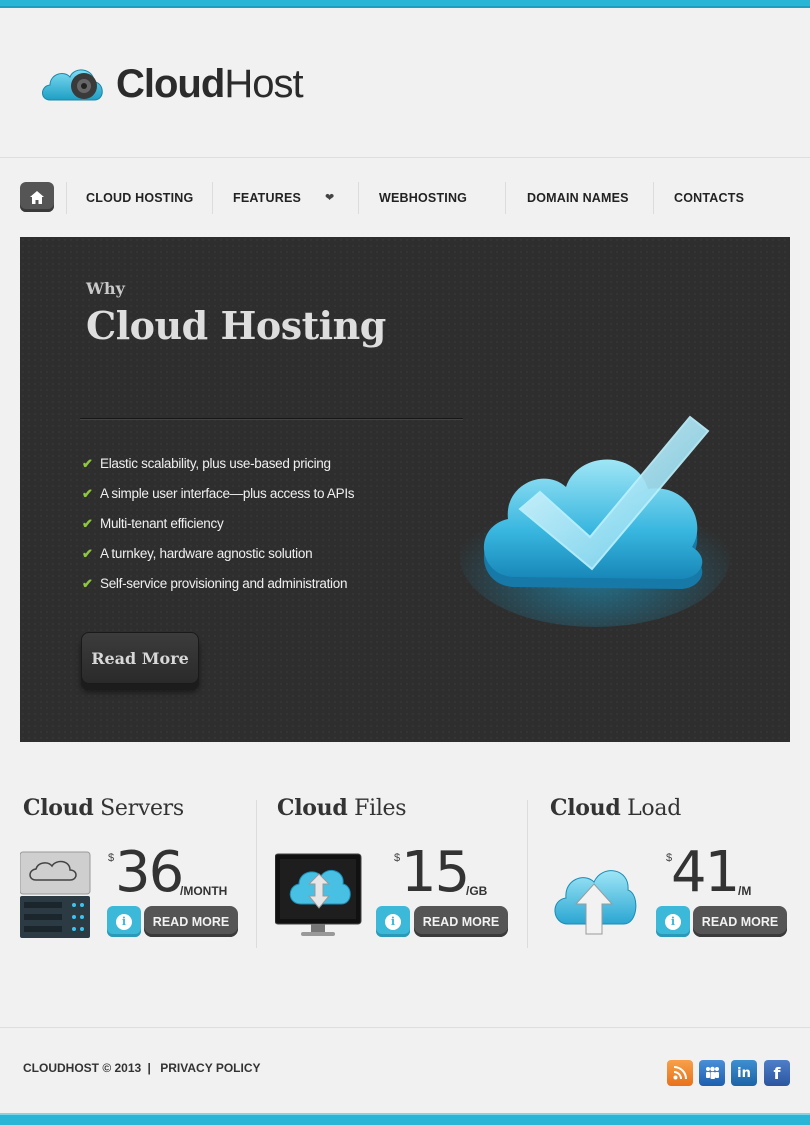 The width and height of the screenshot is (810, 1125). I want to click on footer-text: CLOUDHOST © 2013 | PRIVACY POLICY, so click(142, 1068).